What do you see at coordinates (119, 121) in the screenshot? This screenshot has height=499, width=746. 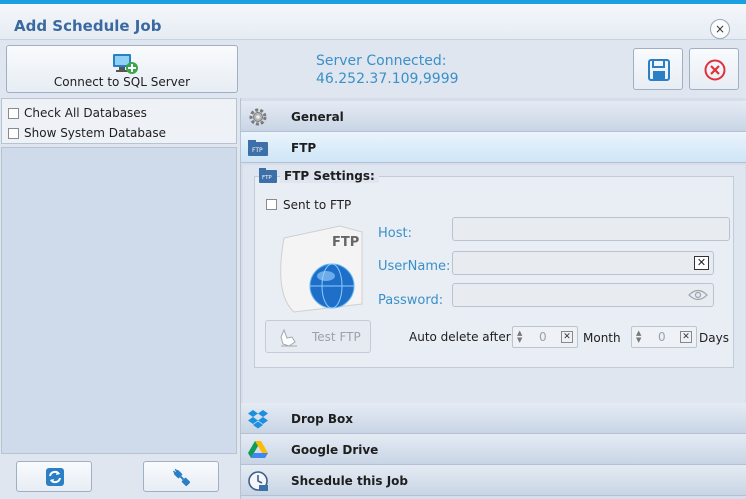 I see `database-options-panel: Check All Databases Show System Database` at bounding box center [119, 121].